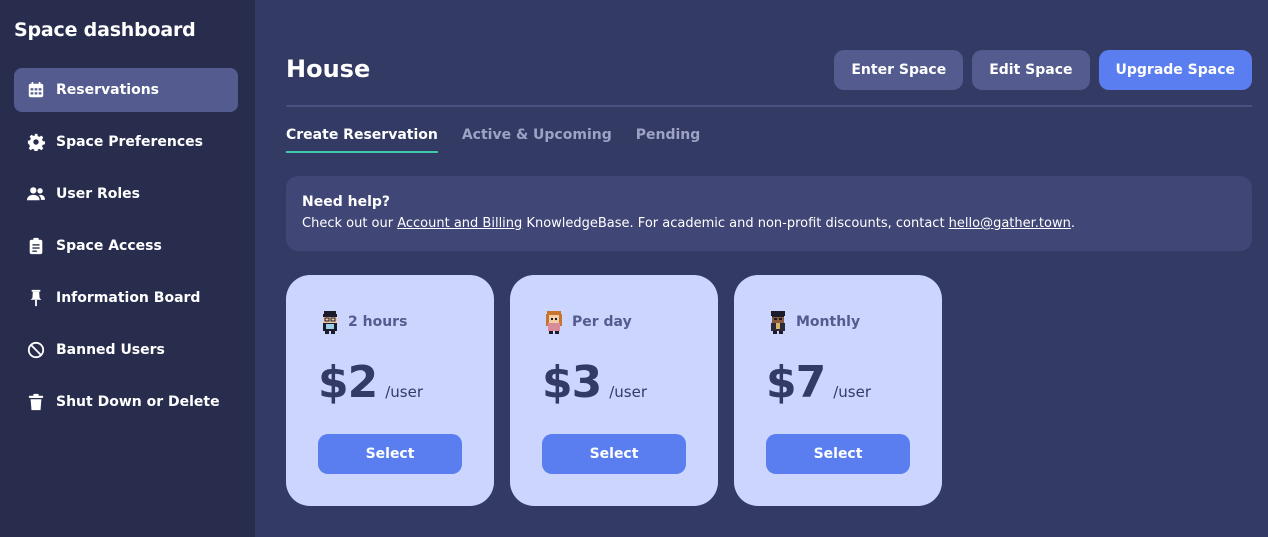 The width and height of the screenshot is (1268, 537). Describe the element at coordinates (36, 298) in the screenshot. I see `pin-icon` at that location.